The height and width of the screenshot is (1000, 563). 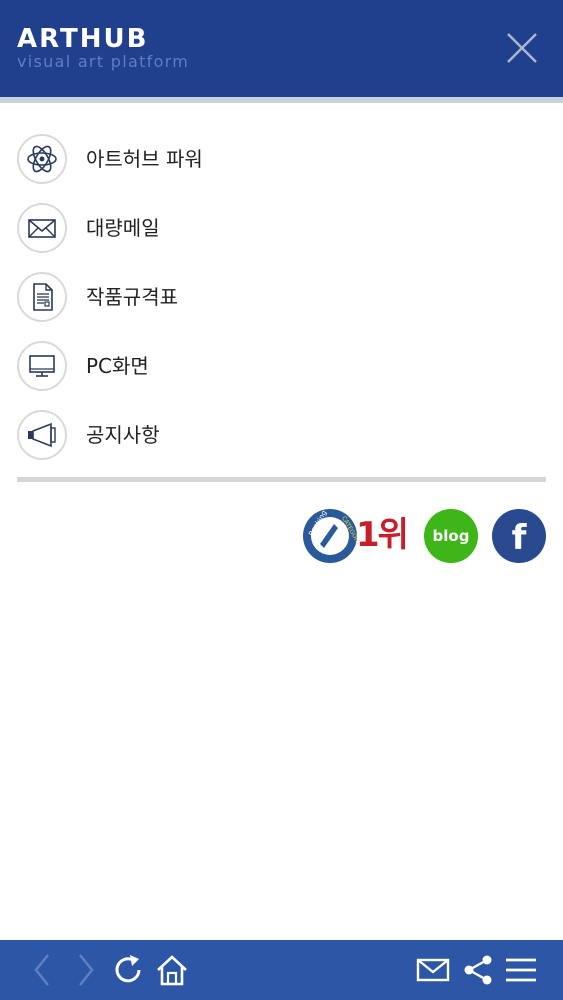 I want to click on blog-button: blog, so click(x=452, y=536).